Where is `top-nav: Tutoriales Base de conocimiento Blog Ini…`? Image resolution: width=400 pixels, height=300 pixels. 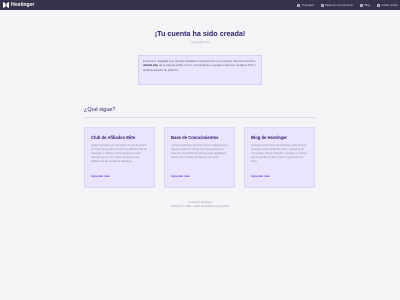
top-nav: Tutoriales Base de conocimiento Blog Ini… is located at coordinates (344, 5).